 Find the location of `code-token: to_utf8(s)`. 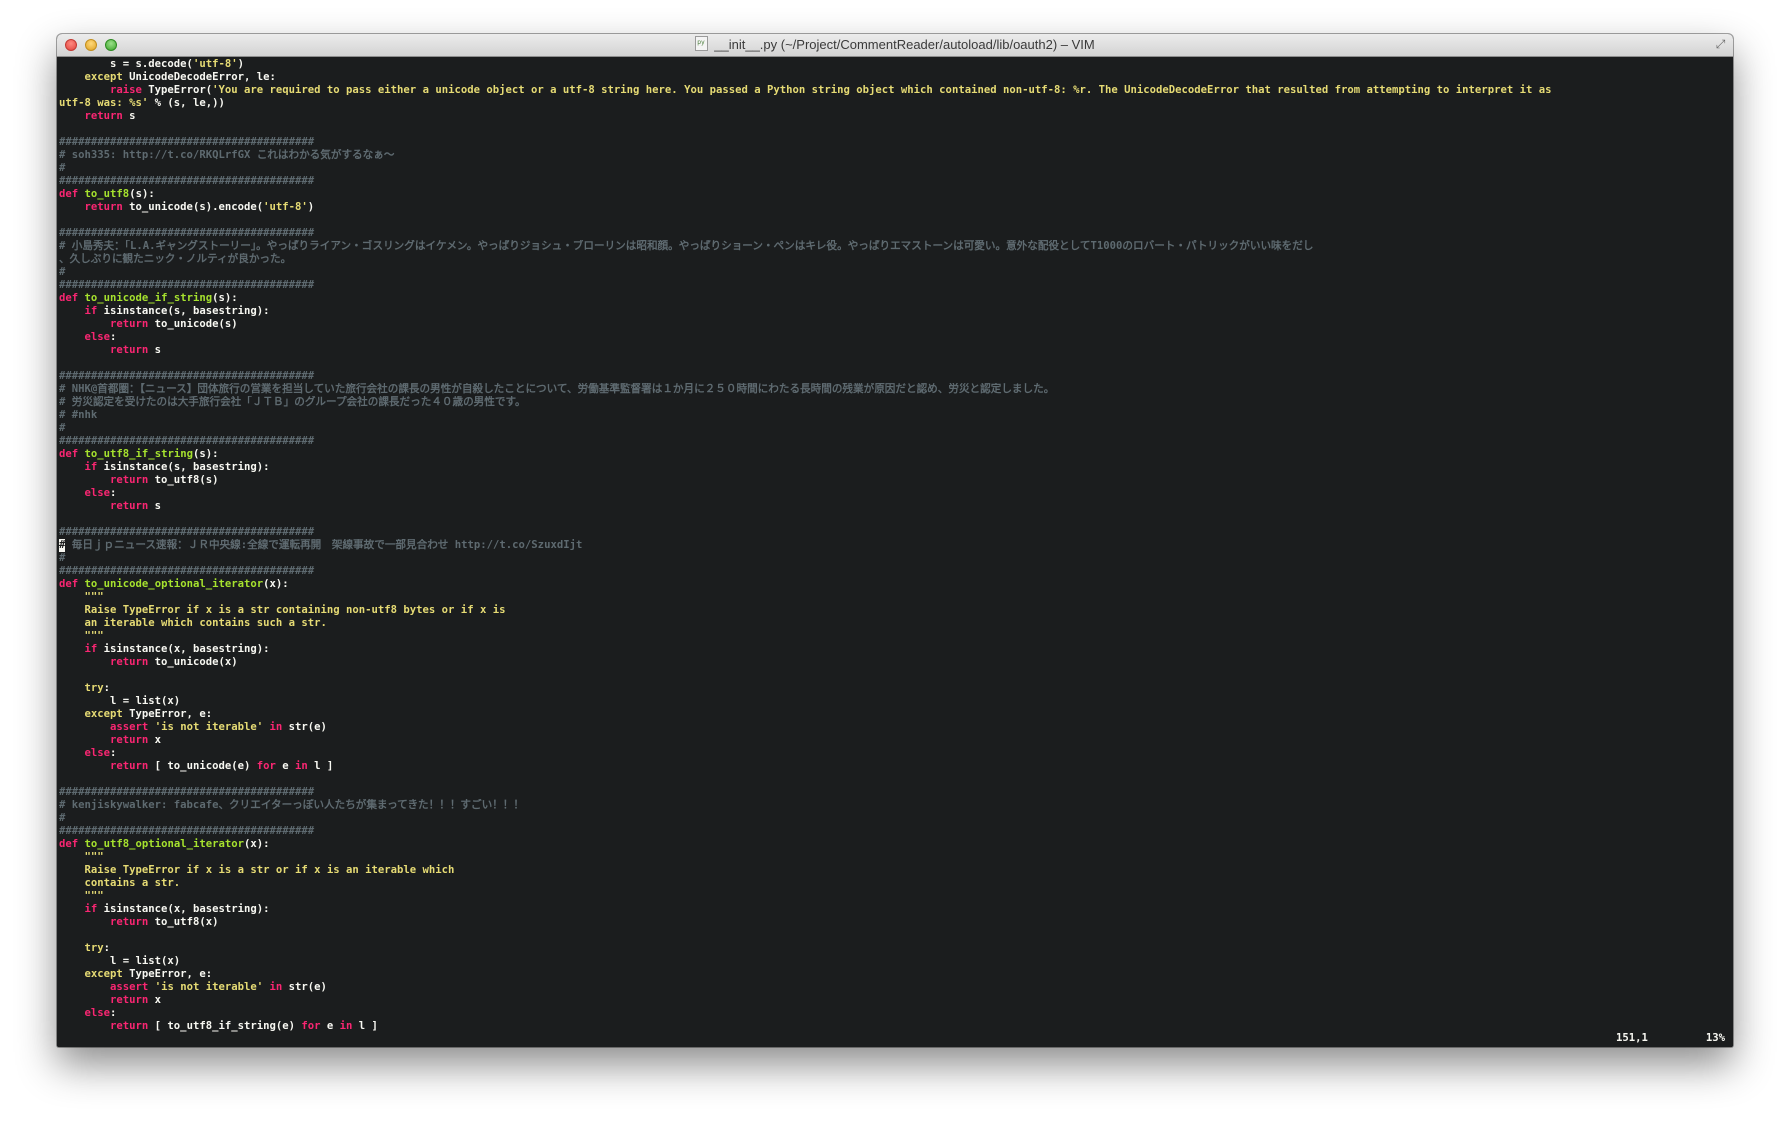

code-token: to_utf8(s) is located at coordinates (183, 480).